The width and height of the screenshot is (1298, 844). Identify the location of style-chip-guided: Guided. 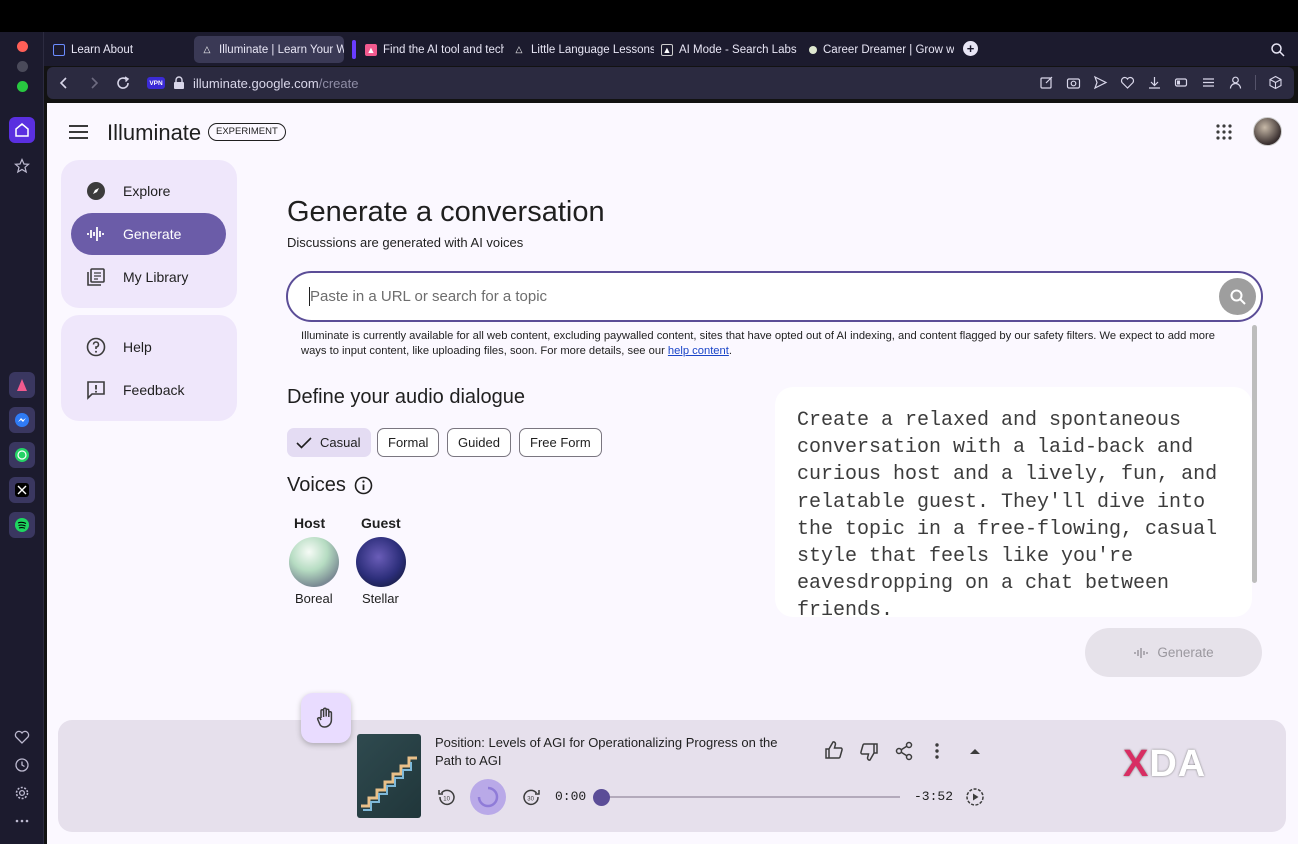
(479, 442).